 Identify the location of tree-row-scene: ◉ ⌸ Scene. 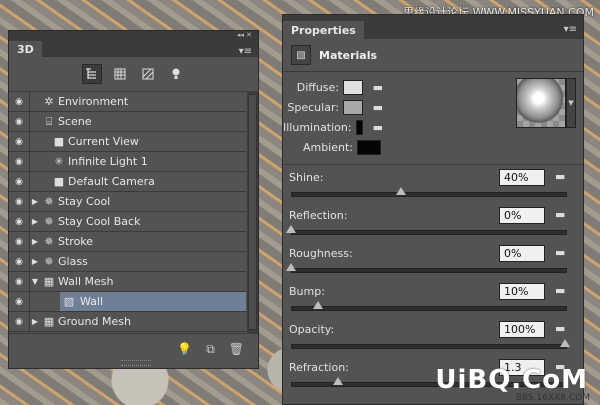
(127, 122).